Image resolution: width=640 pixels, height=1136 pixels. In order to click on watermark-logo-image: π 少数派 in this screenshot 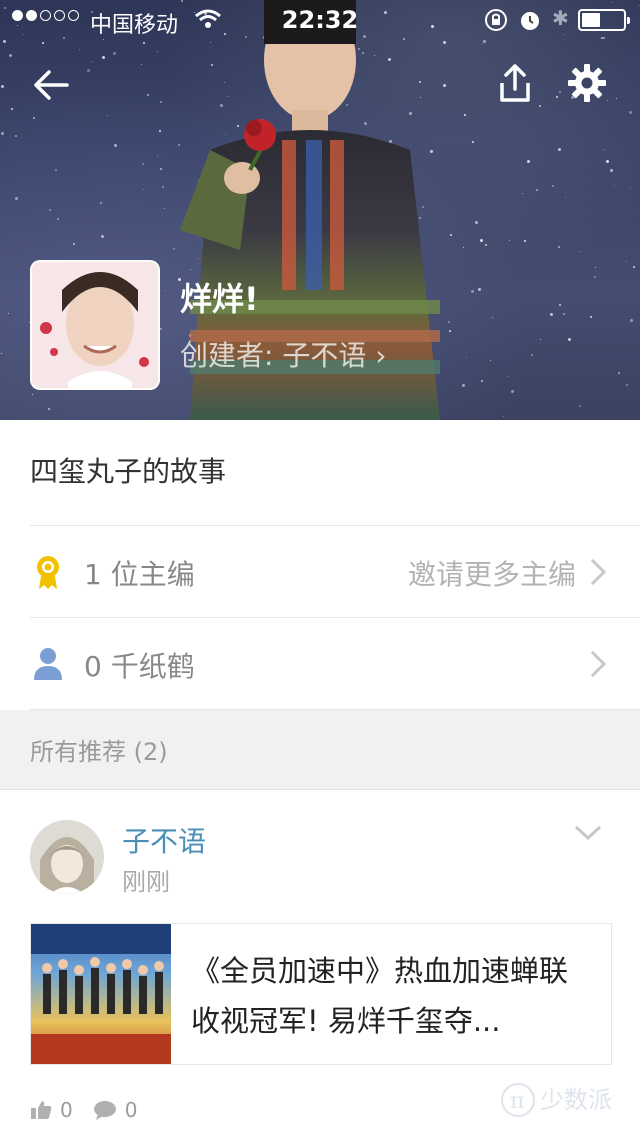, I will do `click(556, 1100)`.